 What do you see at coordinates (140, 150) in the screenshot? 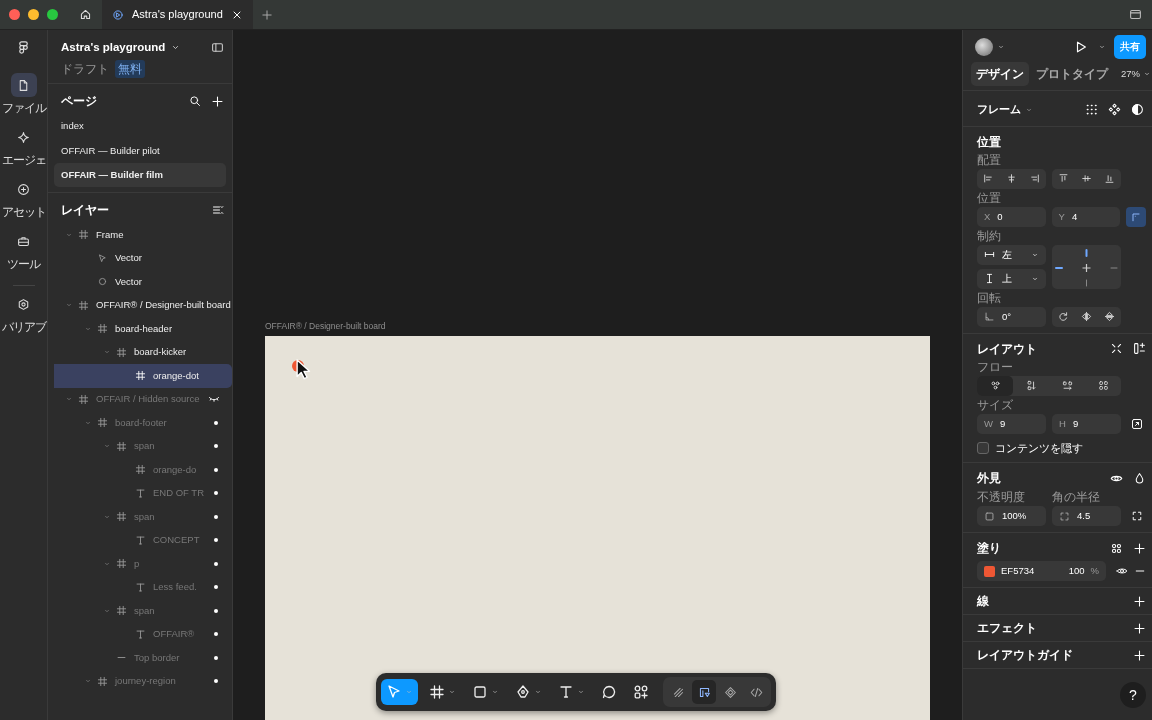
I see `page-item: OFFAIR — Builder pilot` at bounding box center [140, 150].